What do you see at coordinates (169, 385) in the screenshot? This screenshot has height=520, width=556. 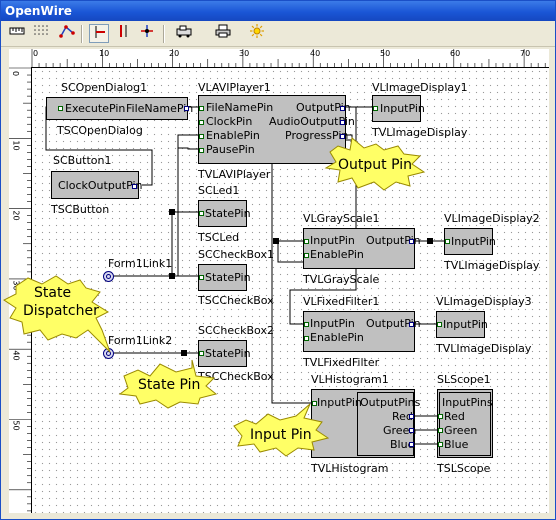 I see `callout-label: State Pin` at bounding box center [169, 385].